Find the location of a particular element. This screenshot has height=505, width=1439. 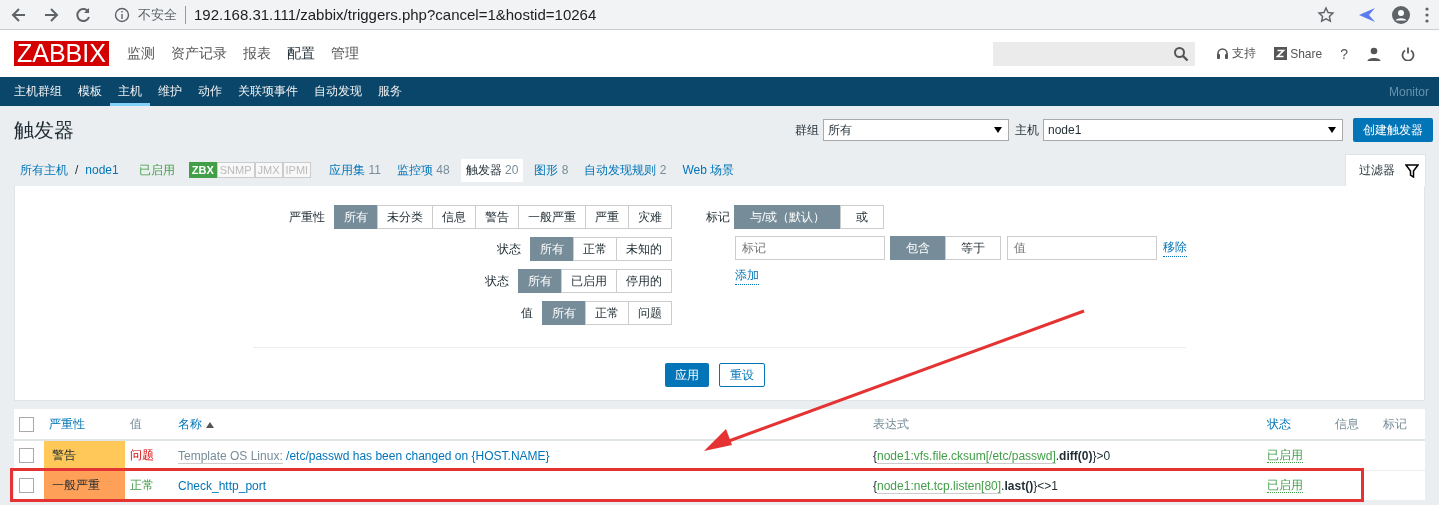

filter-option: 已启用 is located at coordinates (589, 281).